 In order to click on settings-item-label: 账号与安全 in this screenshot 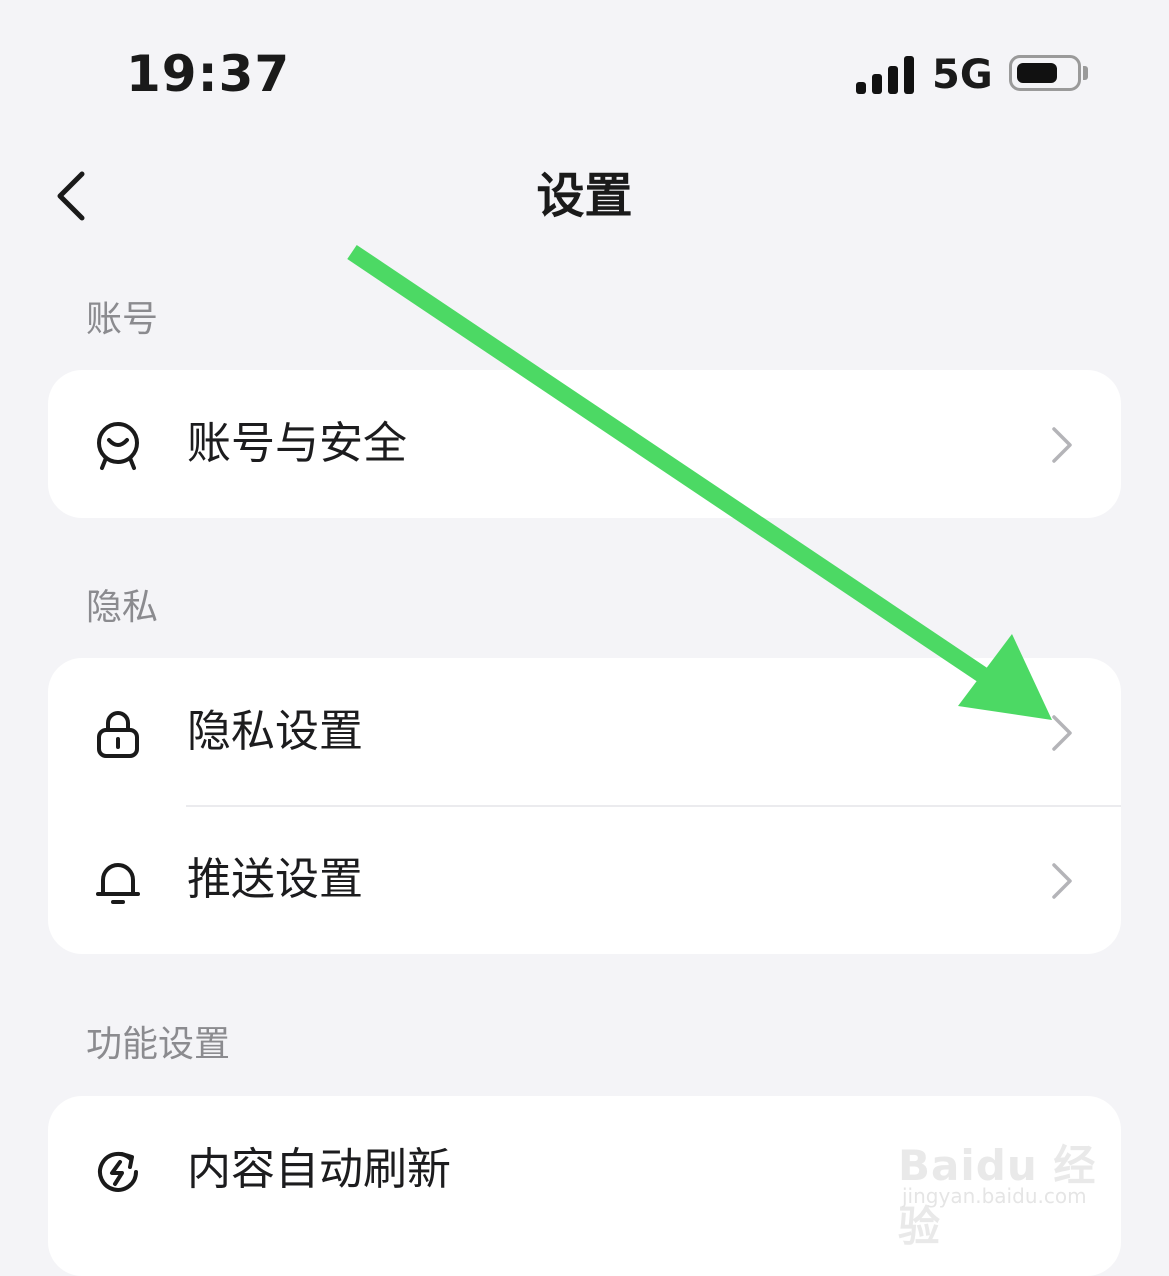, I will do `click(297, 443)`.